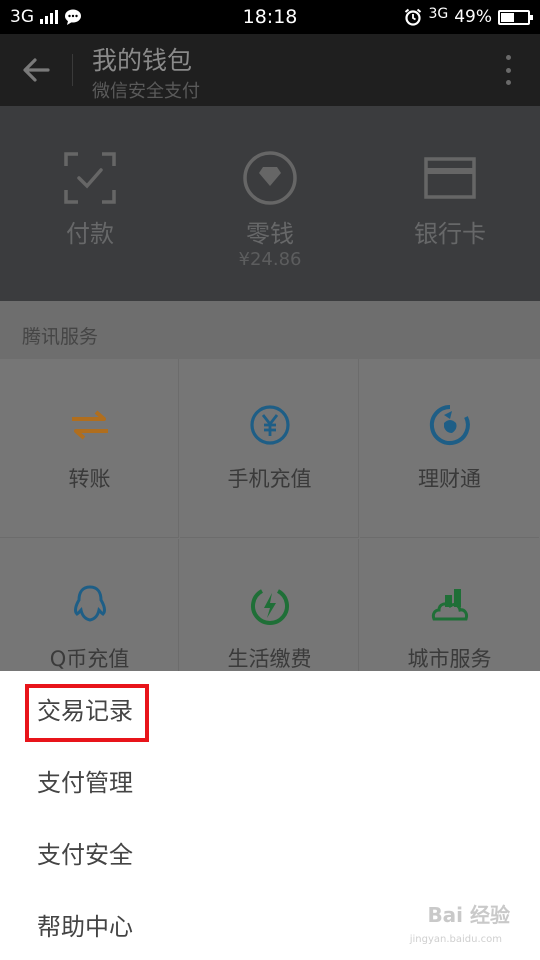 The height and width of the screenshot is (960, 540). I want to click on yen-circle-icon, so click(270, 425).